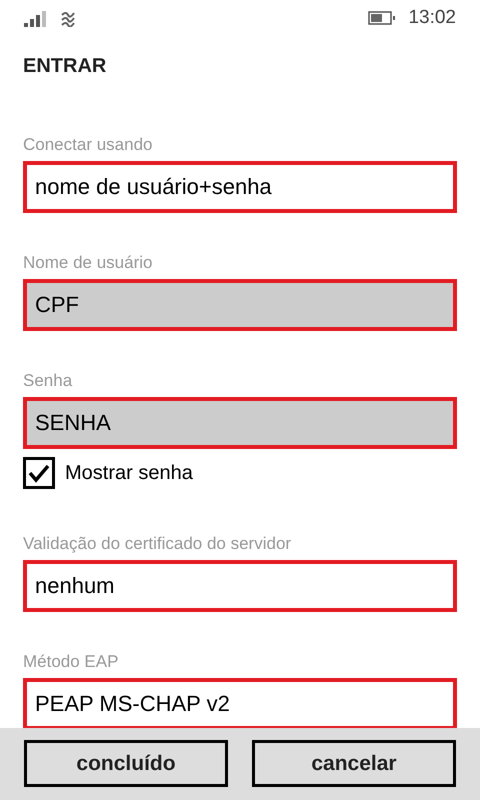  I want to click on field-label: Nome de usuário, so click(87, 263).